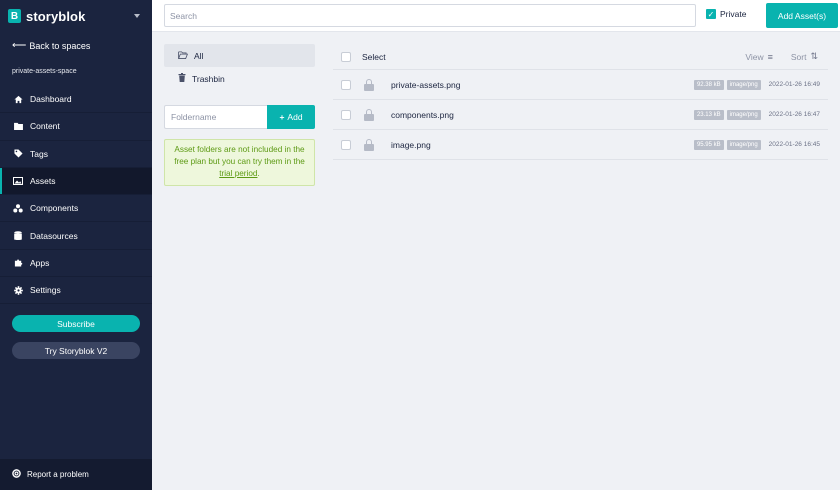 The height and width of the screenshot is (490, 840). I want to click on sidebar-item-label: Components, so click(54, 208).